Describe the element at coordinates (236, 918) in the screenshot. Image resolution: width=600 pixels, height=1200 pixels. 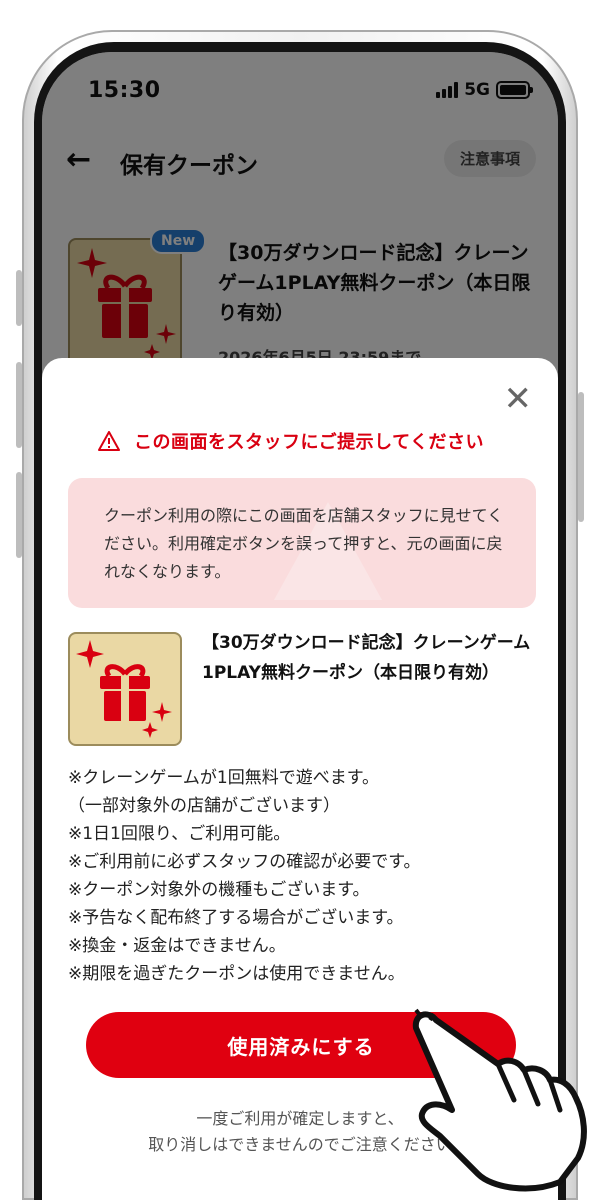
I see `terms-line: ※予告なく配布終了する場合がございます。` at that location.